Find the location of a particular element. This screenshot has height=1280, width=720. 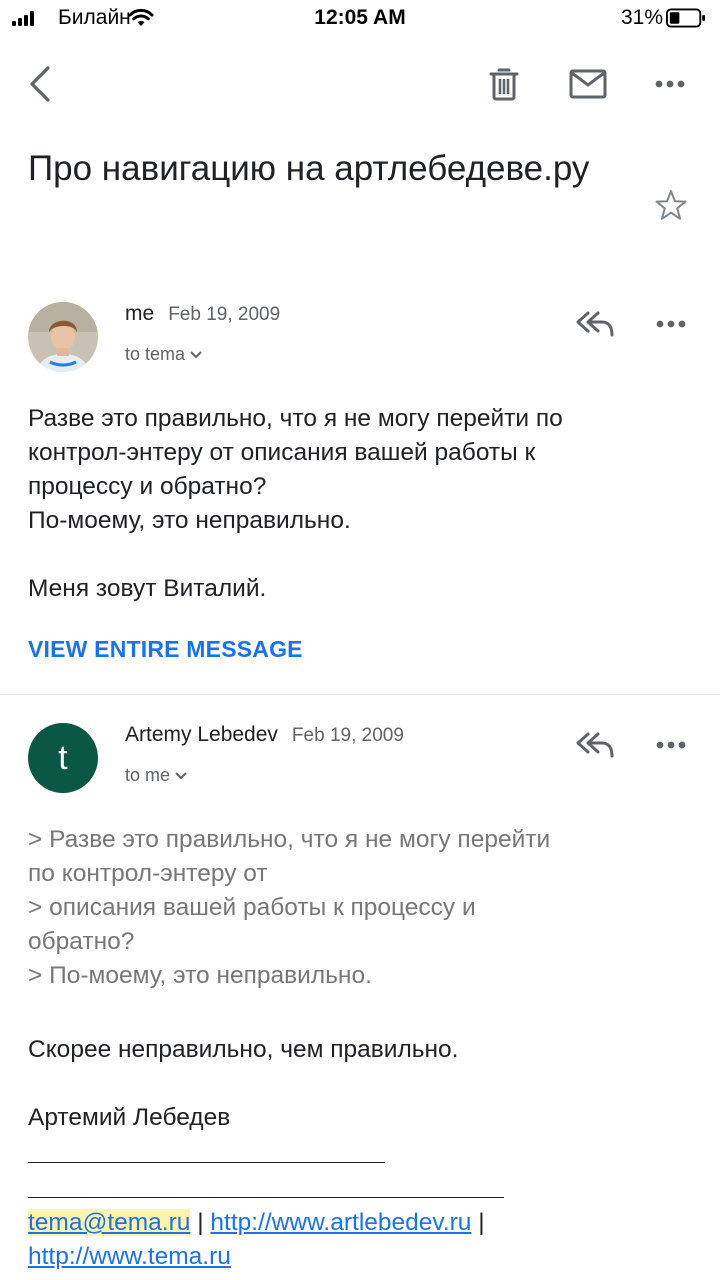

recipients-toggle: to me is located at coordinates (156, 775).